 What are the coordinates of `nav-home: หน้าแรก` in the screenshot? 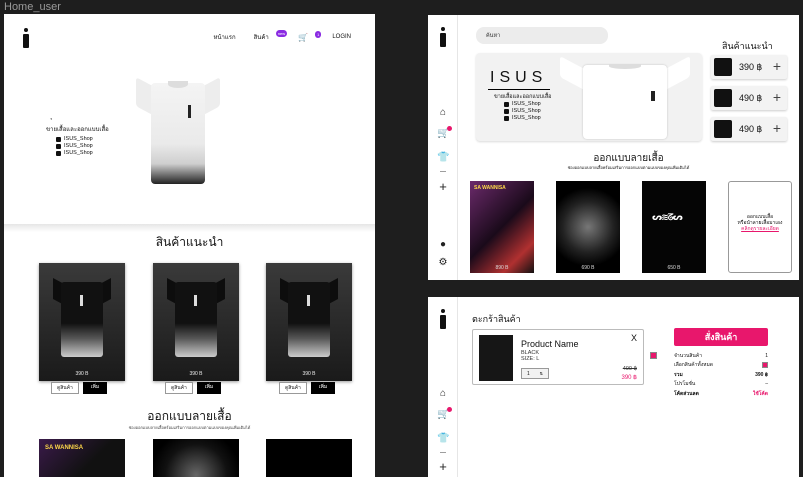 It's located at (224, 37).